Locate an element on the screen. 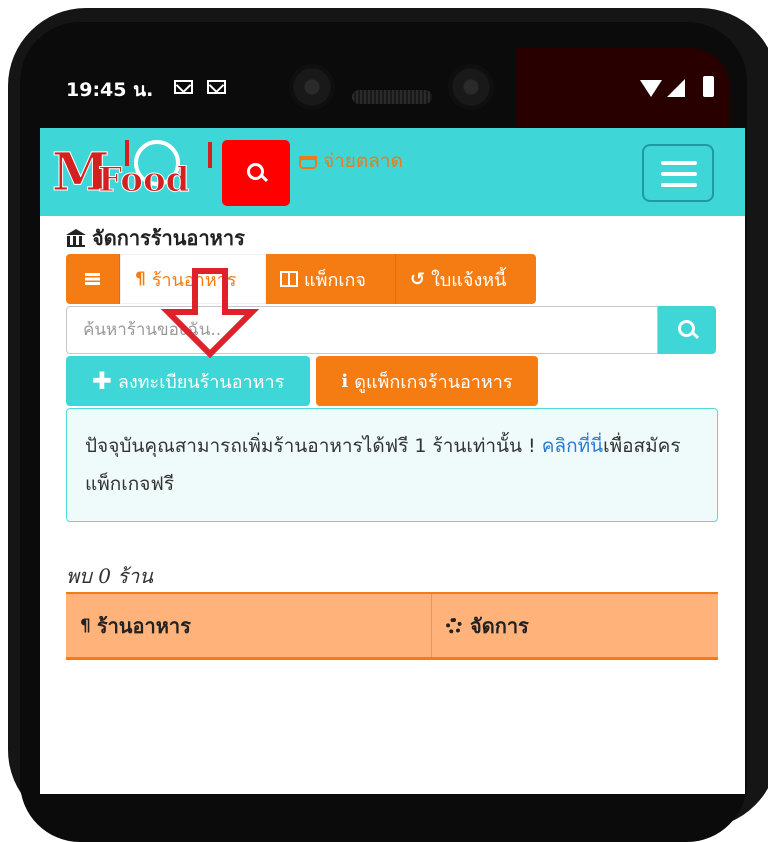  status-time: 19:45 น. is located at coordinates (110, 90).